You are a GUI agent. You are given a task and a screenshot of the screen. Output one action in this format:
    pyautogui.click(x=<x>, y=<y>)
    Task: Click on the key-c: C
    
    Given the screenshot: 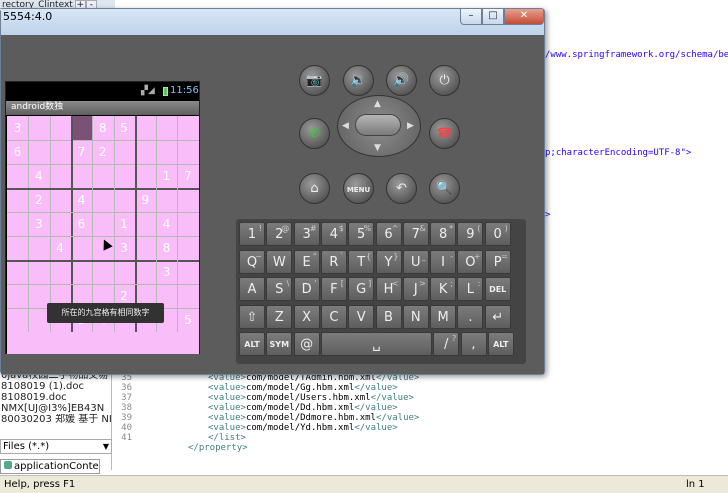 What is the action you would take?
    pyautogui.click(x=333, y=316)
    